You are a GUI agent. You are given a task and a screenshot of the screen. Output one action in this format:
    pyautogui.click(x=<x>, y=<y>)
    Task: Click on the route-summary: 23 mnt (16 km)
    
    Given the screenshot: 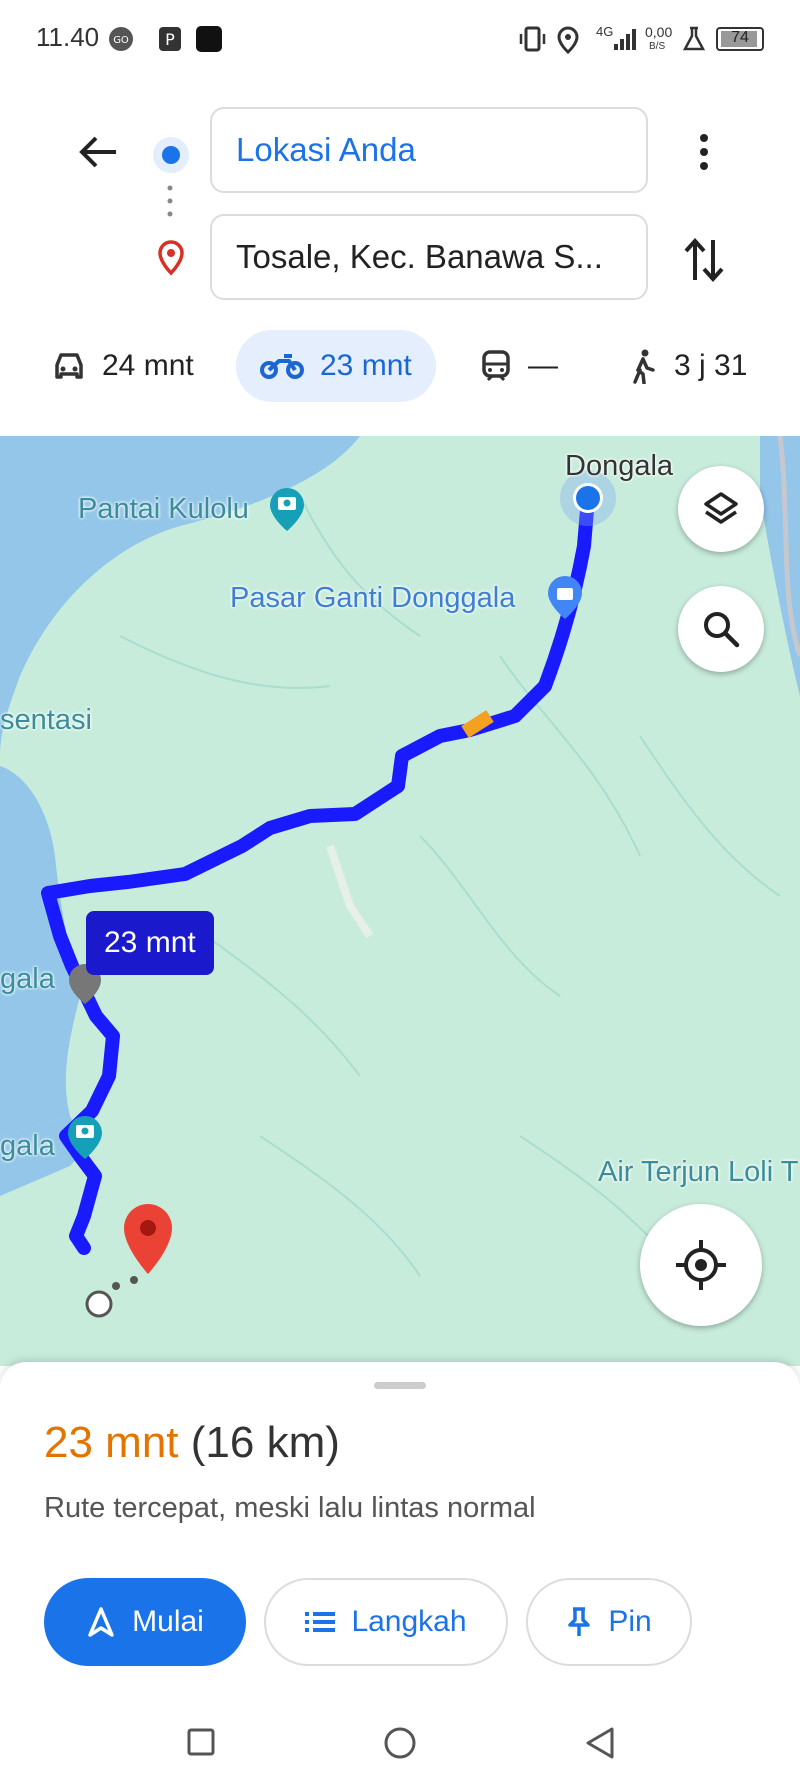 What is the action you would take?
    pyautogui.click(x=192, y=1443)
    